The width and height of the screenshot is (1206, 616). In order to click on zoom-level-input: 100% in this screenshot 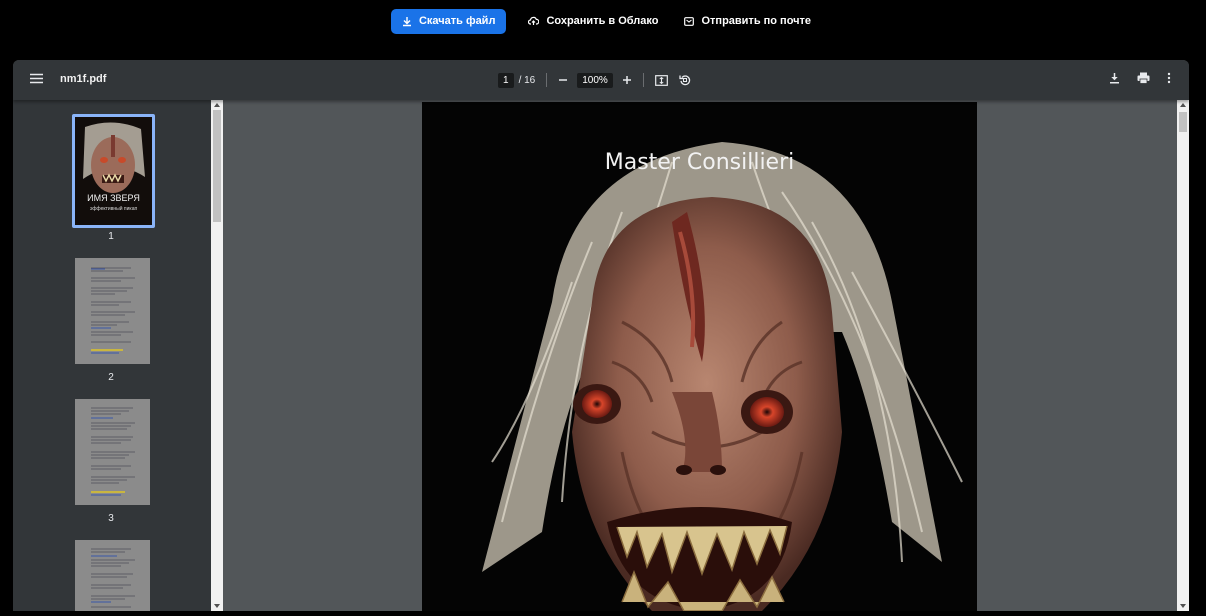, I will do `click(595, 80)`.